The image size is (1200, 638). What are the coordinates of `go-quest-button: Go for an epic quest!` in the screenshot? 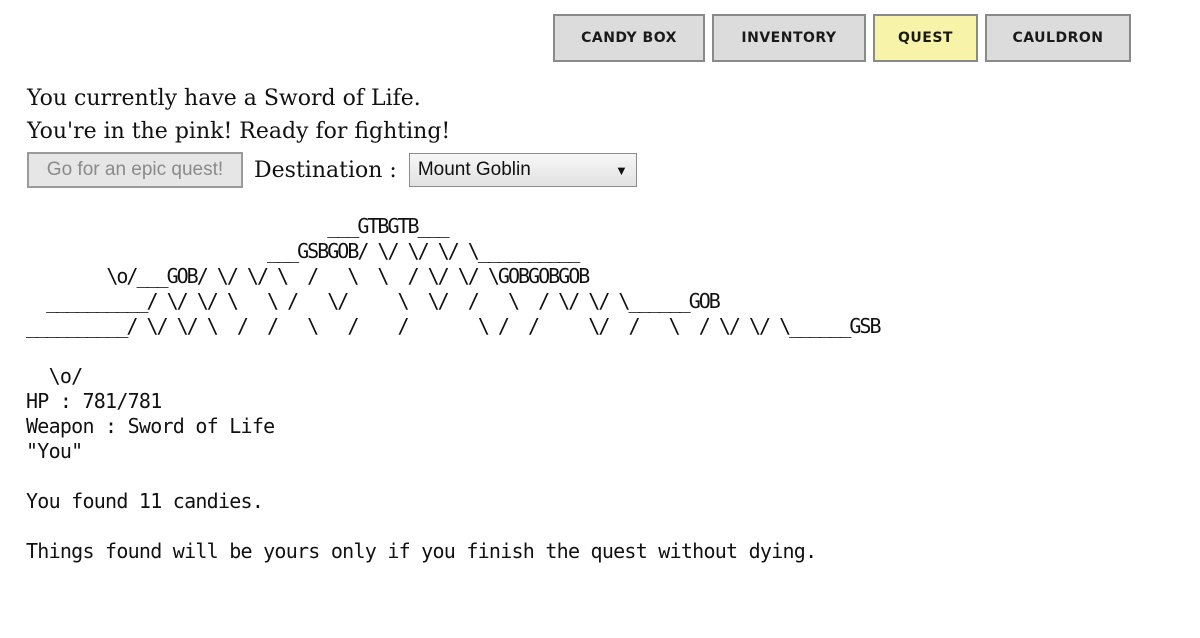 It's located at (135, 170).